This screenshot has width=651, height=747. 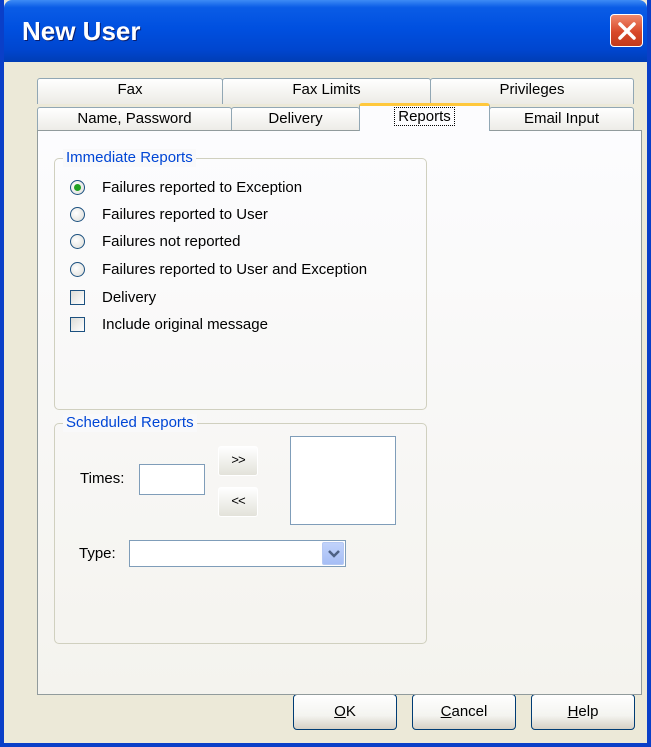 I want to click on tab-label: Reports, so click(x=424, y=116).